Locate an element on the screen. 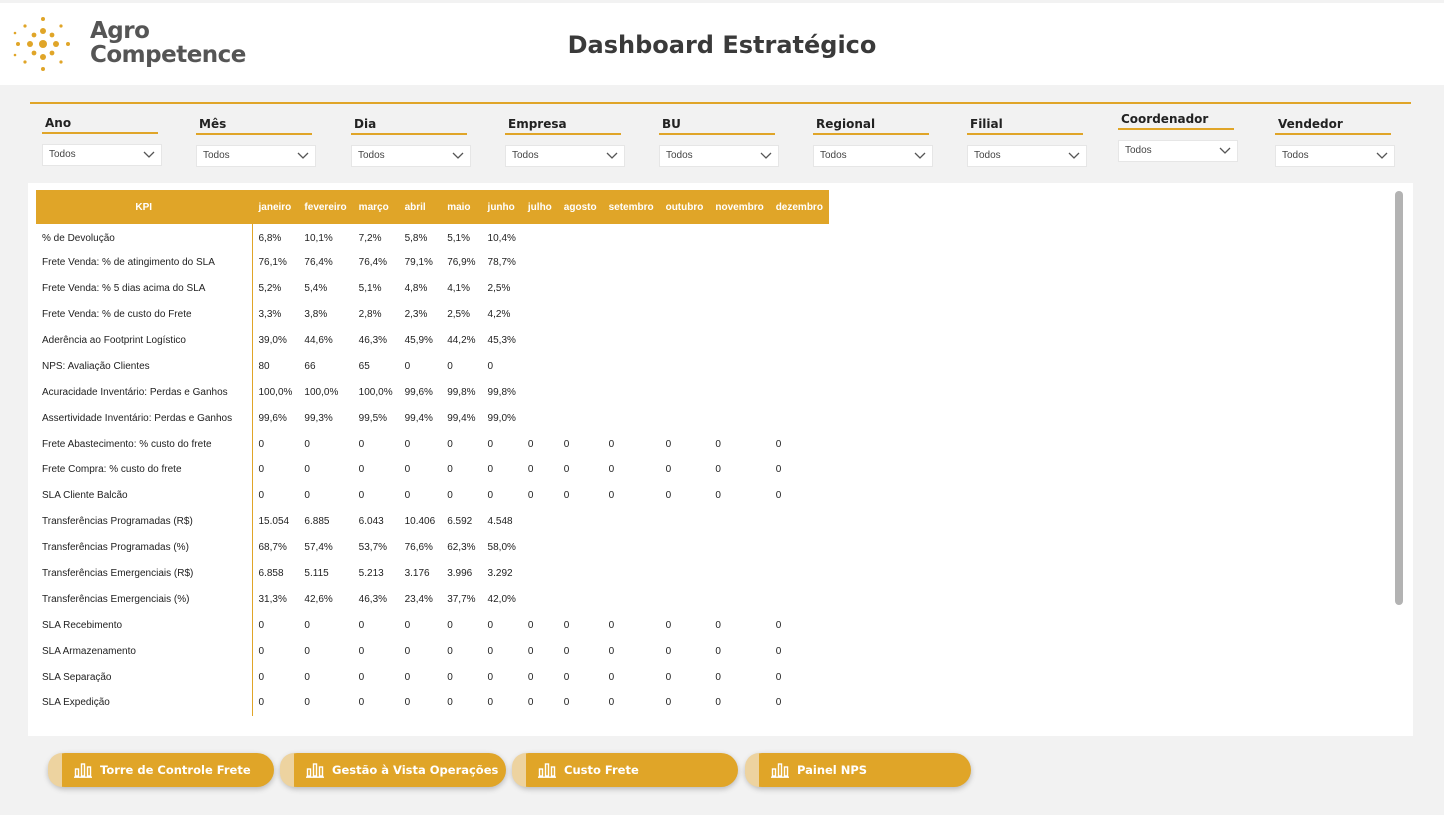 The height and width of the screenshot is (815, 1444). column-header-month: janeiro is located at coordinates (275, 207).